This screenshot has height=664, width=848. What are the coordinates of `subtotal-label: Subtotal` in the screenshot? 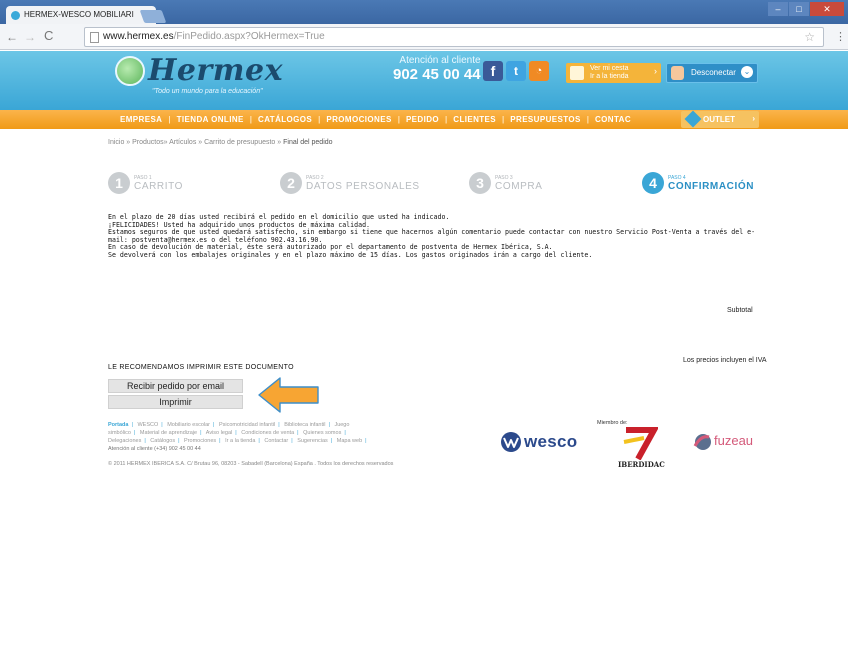 It's located at (740, 310).